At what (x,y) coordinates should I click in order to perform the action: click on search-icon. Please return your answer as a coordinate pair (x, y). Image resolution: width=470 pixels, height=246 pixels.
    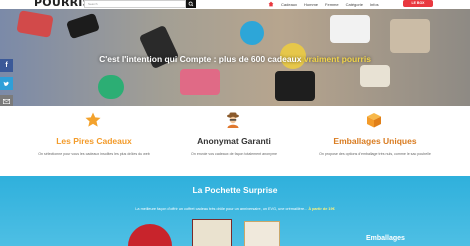
    Looking at the image, I should click on (191, 4).